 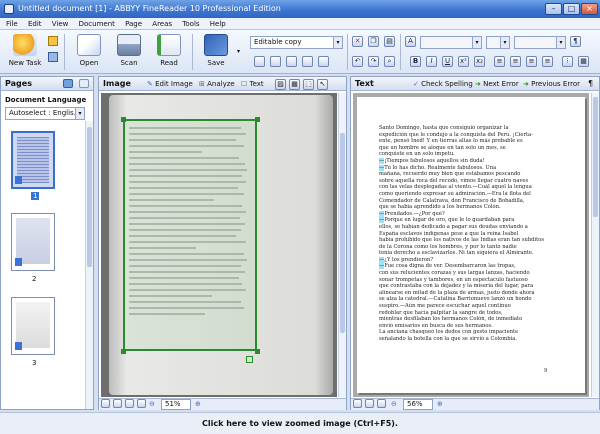 I want to click on style-icon: A, so click(x=410, y=41).